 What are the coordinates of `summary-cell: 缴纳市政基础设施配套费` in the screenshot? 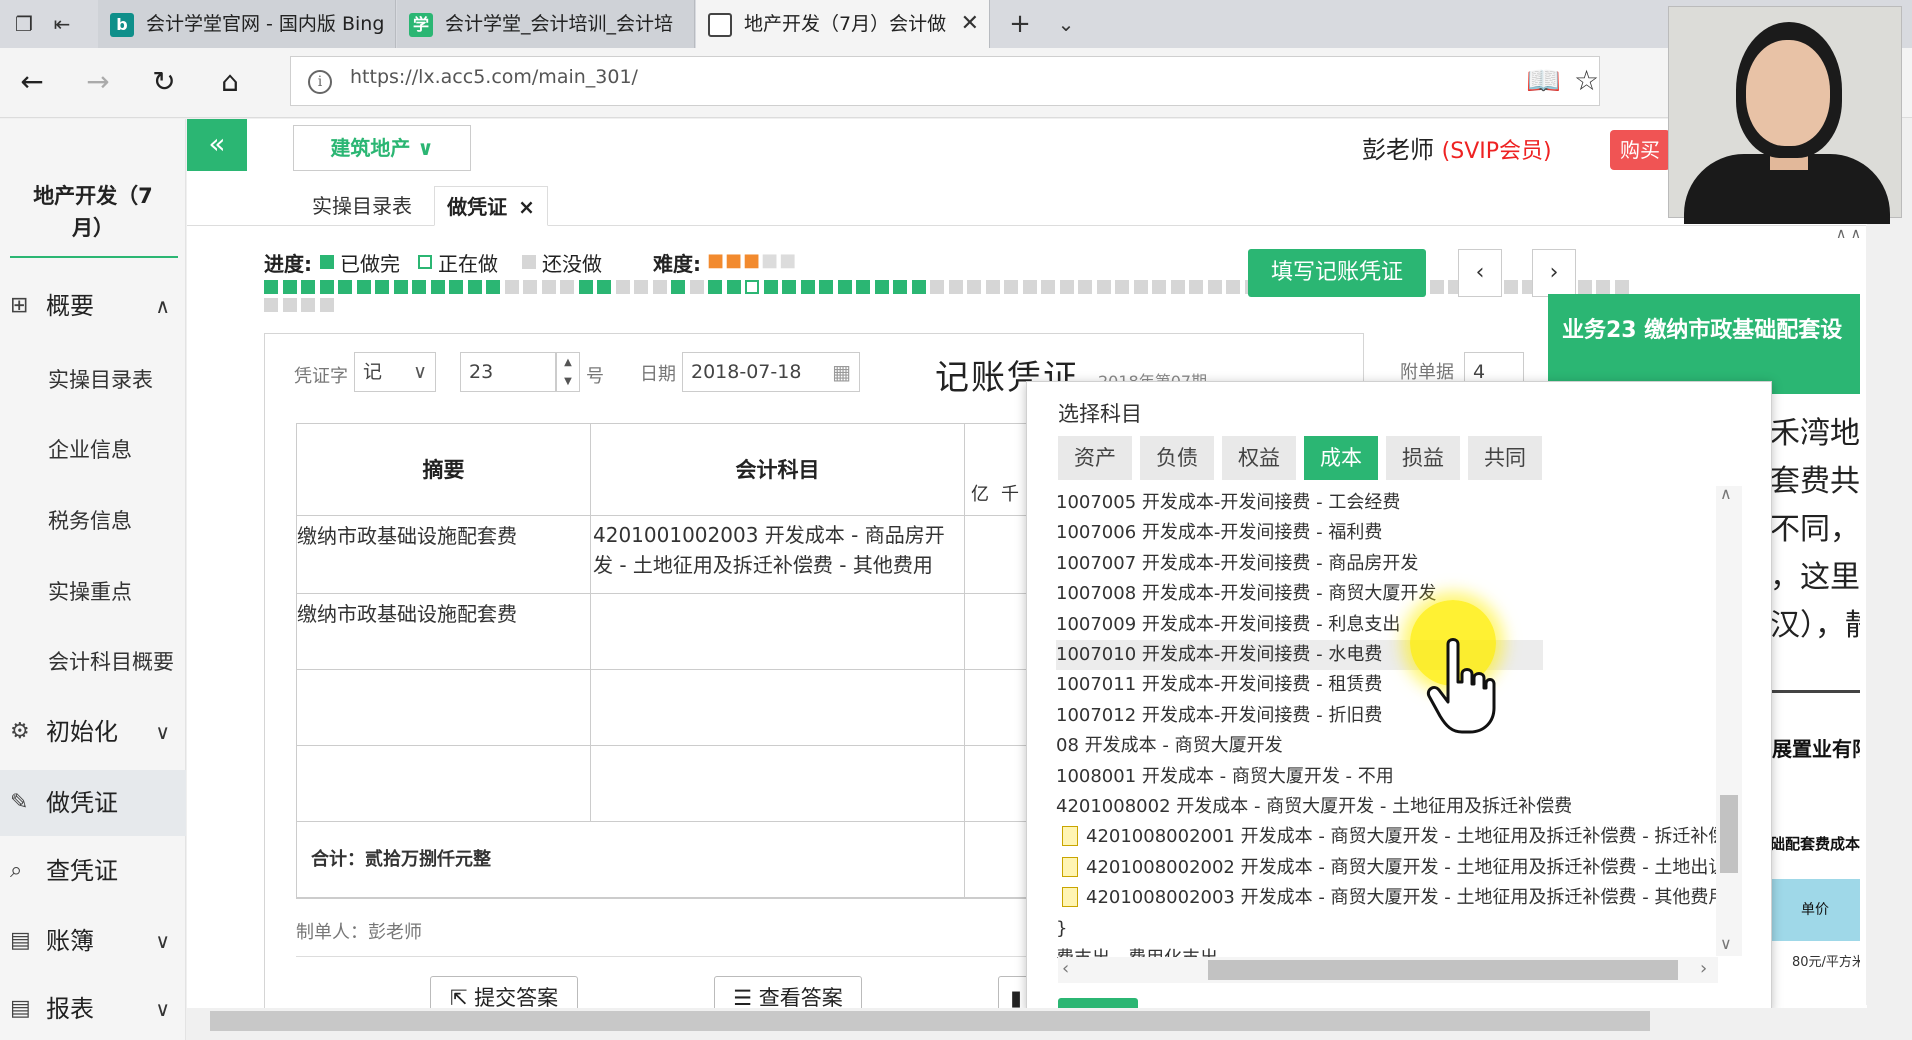 It's located at (444, 555).